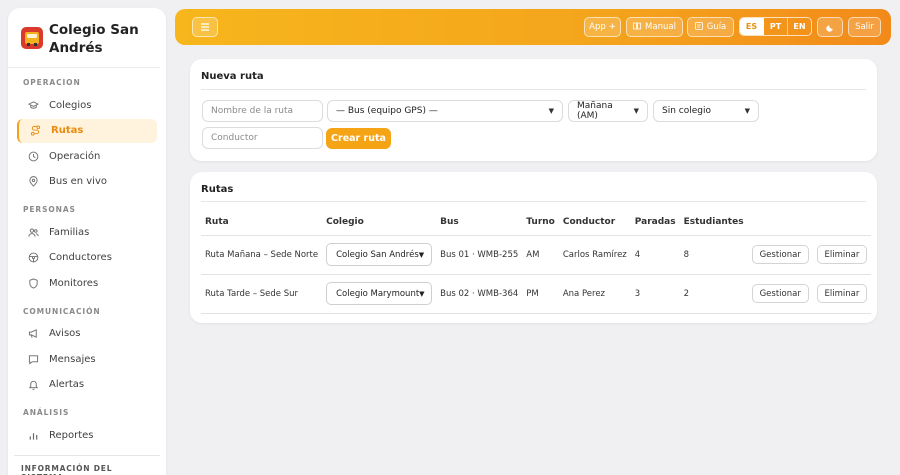 This screenshot has width=900, height=475. I want to click on system-info-label: INFORMACIÓN DEL SISTEMA, so click(87, 465).